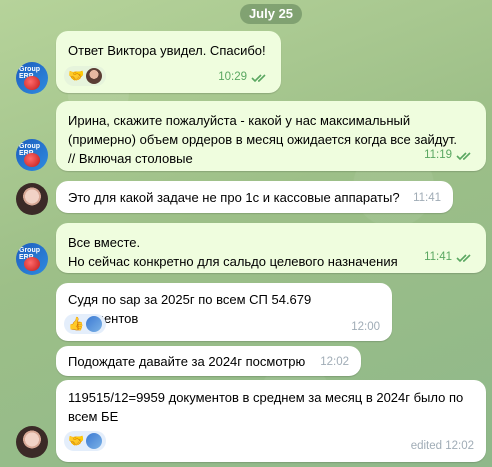  I want to click on message-text: Подождате давайте за 2024г посмотрю, so click(187, 361).